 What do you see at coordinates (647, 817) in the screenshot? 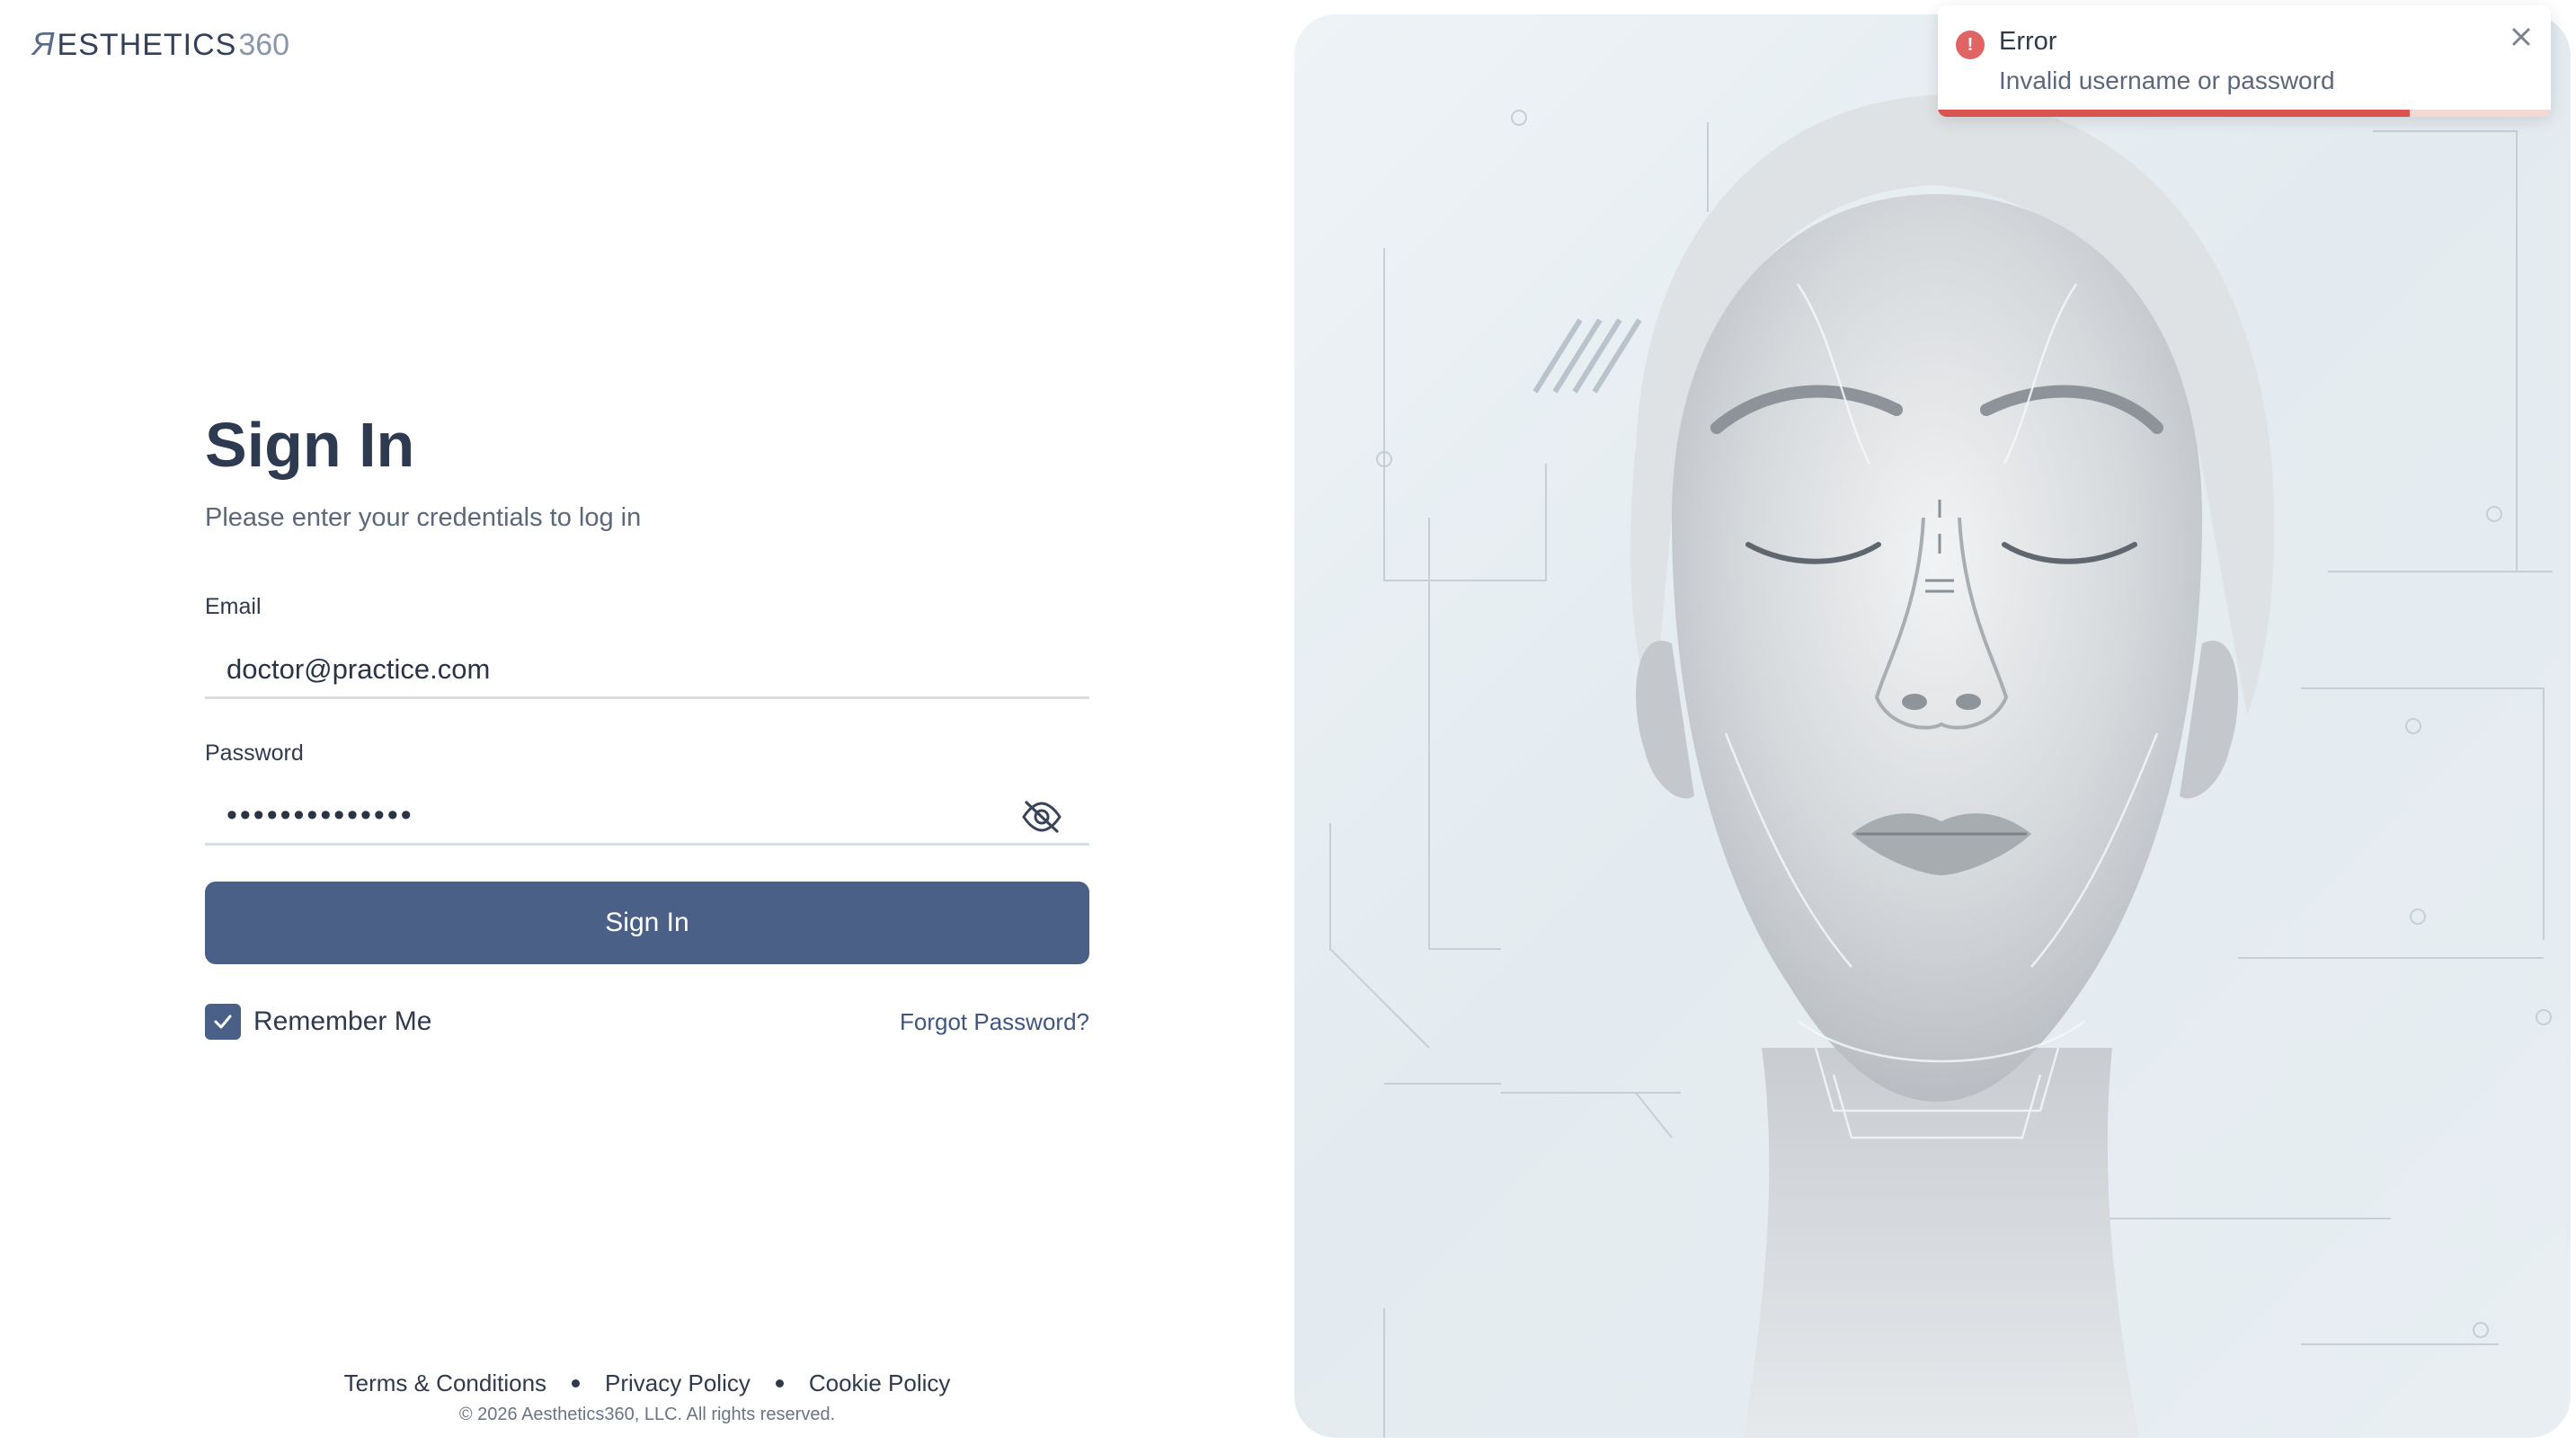
I see `password-field: ••••••••••••••` at bounding box center [647, 817].